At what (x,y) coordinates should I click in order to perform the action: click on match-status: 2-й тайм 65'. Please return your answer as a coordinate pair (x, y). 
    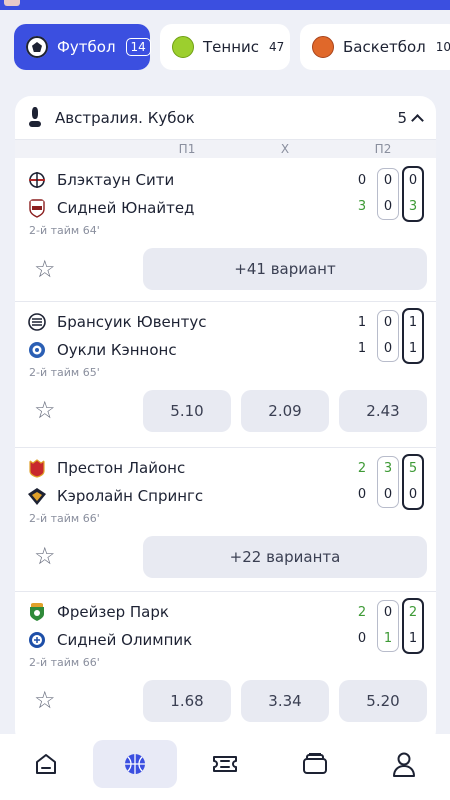
    Looking at the image, I should click on (64, 372).